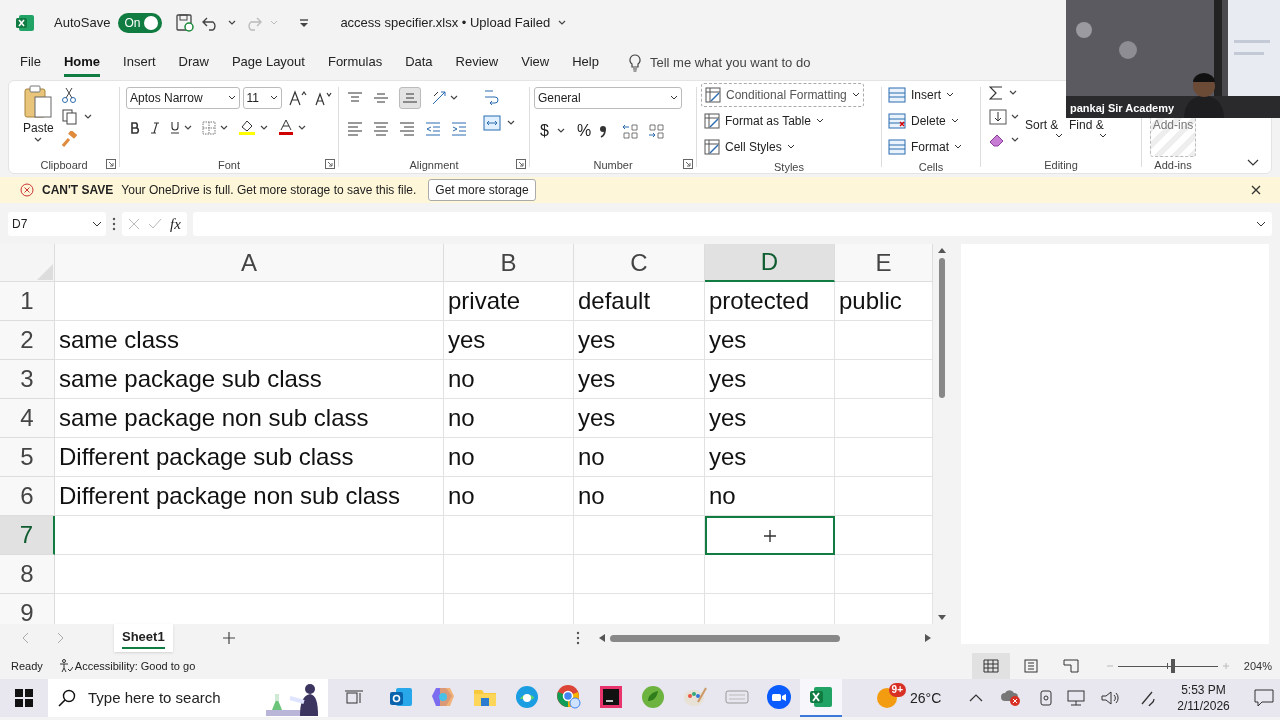 Image resolution: width=1280 pixels, height=720 pixels. I want to click on customize-toolbar-icon, so click(304, 23).